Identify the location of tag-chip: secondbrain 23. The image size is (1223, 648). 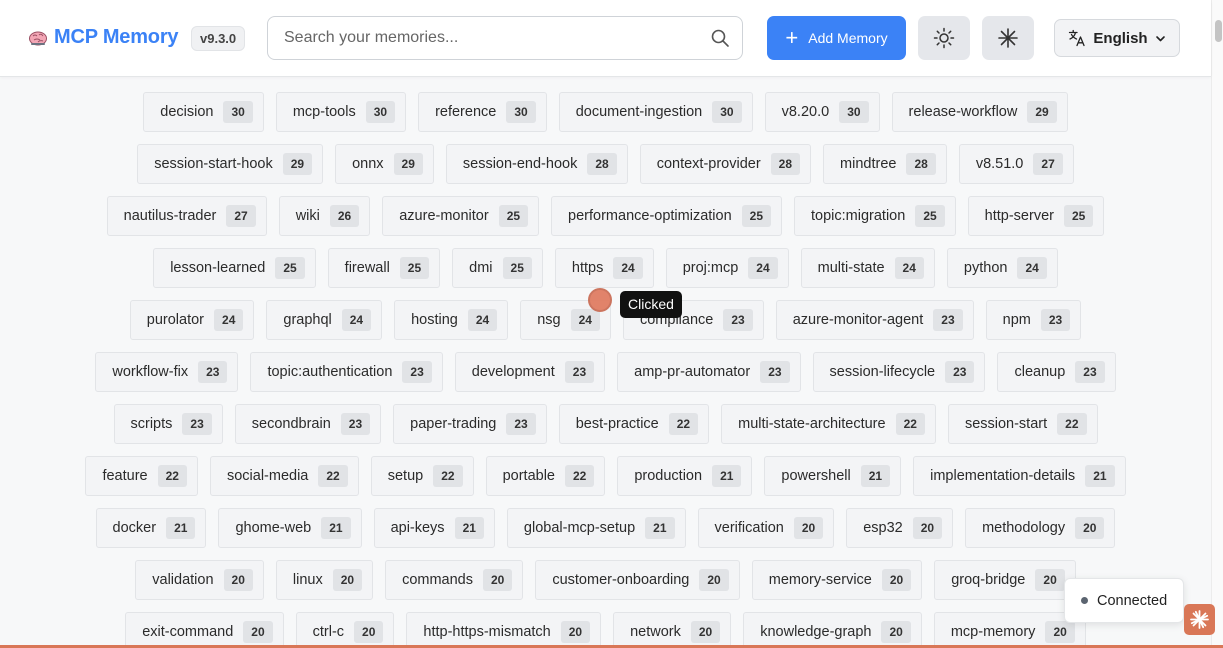
(308, 424).